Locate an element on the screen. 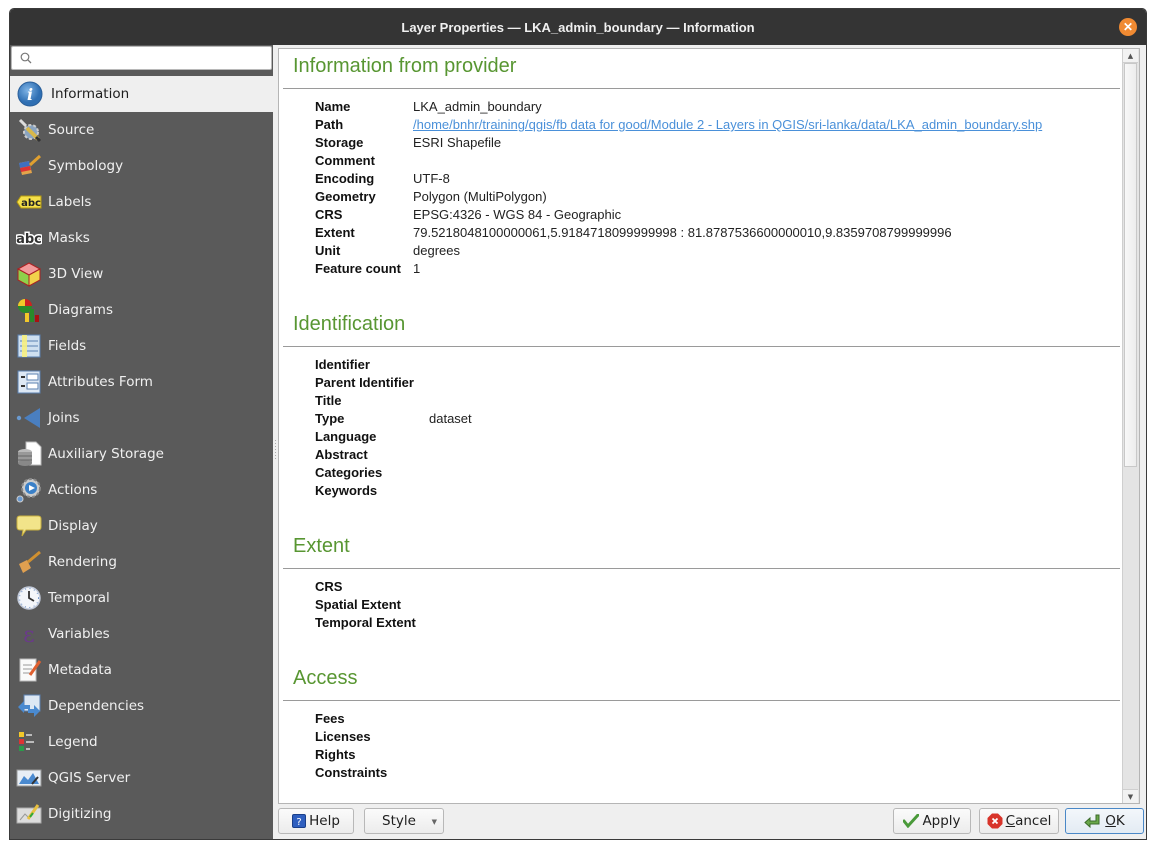 Image resolution: width=1157 pixels, height=848 pixels. arrow-down-icon: ▼ is located at coordinates (1130, 796).